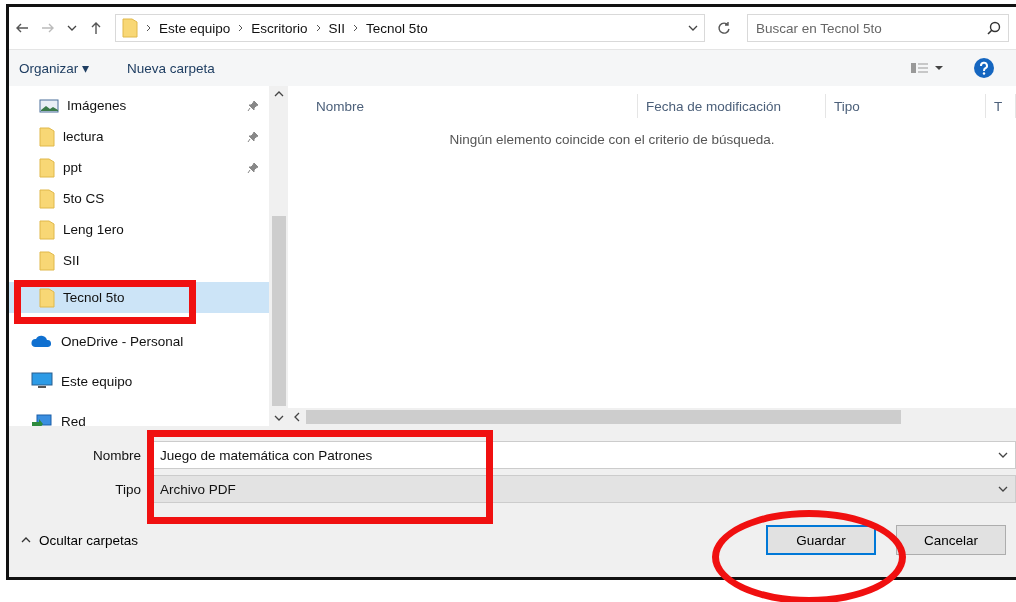  I want to click on breadcrumb-item: Este equipo, so click(195, 28).